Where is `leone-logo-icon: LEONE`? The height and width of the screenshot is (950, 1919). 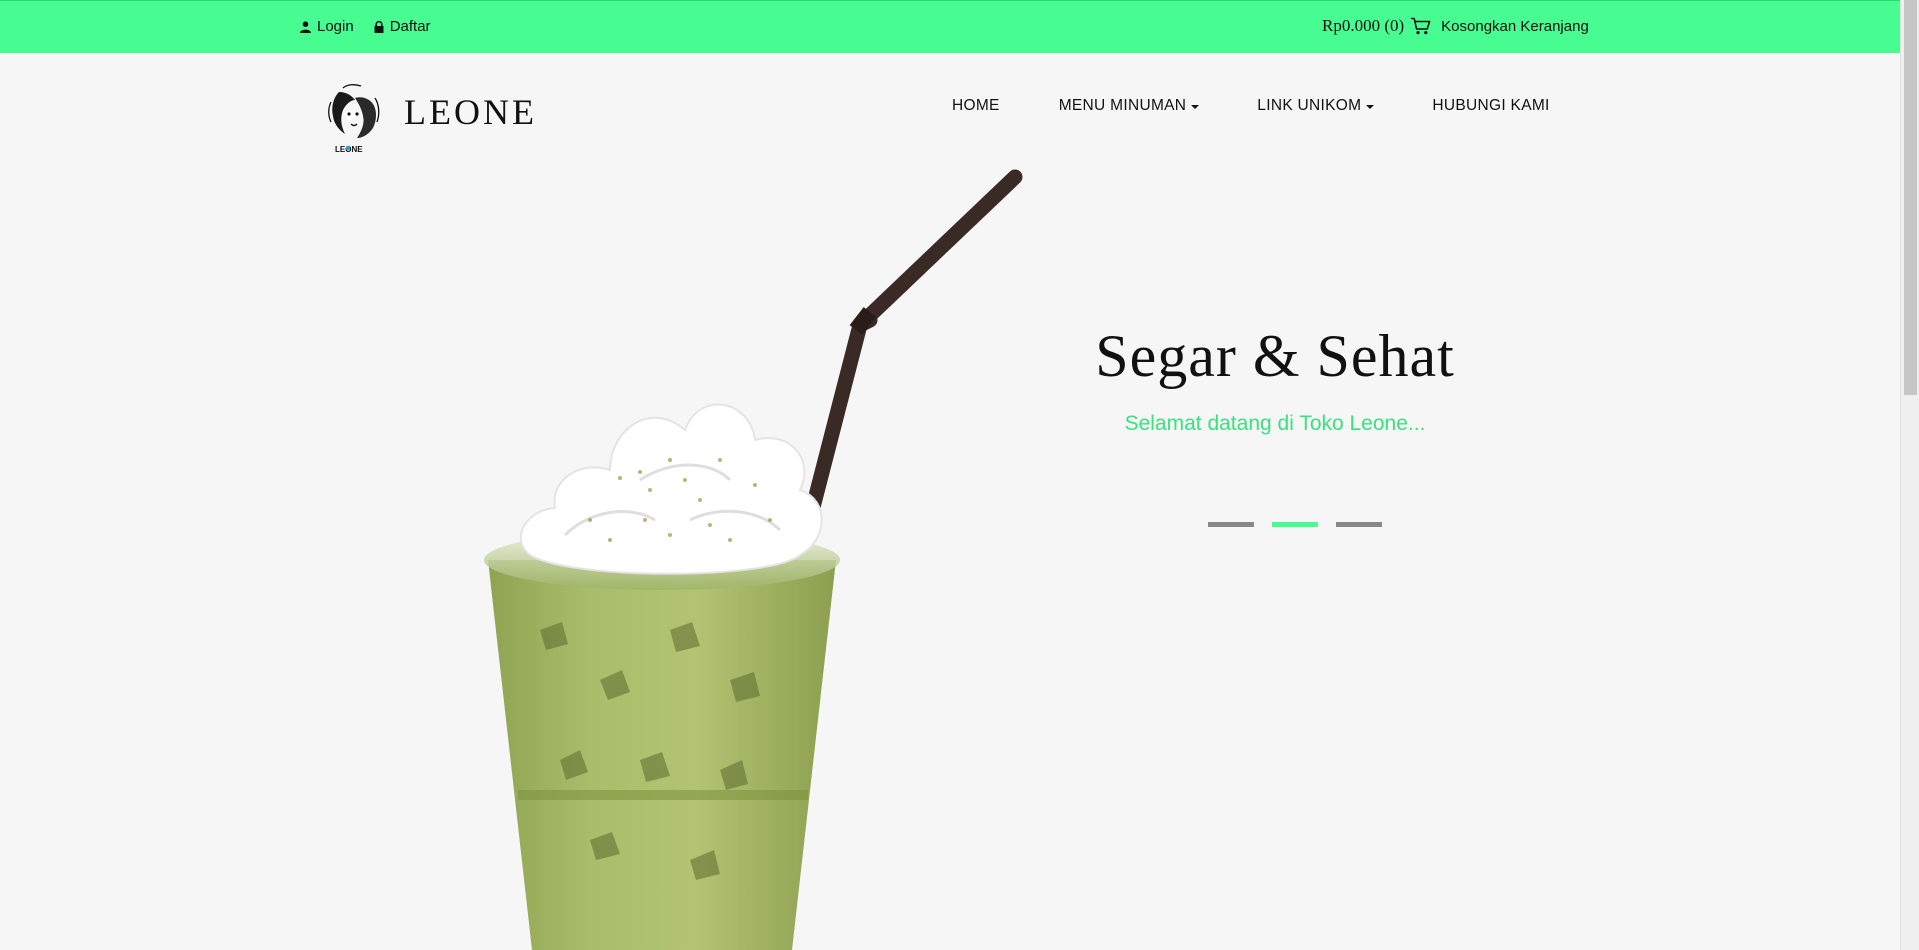
leone-logo-icon: LEONE is located at coordinates (354, 117).